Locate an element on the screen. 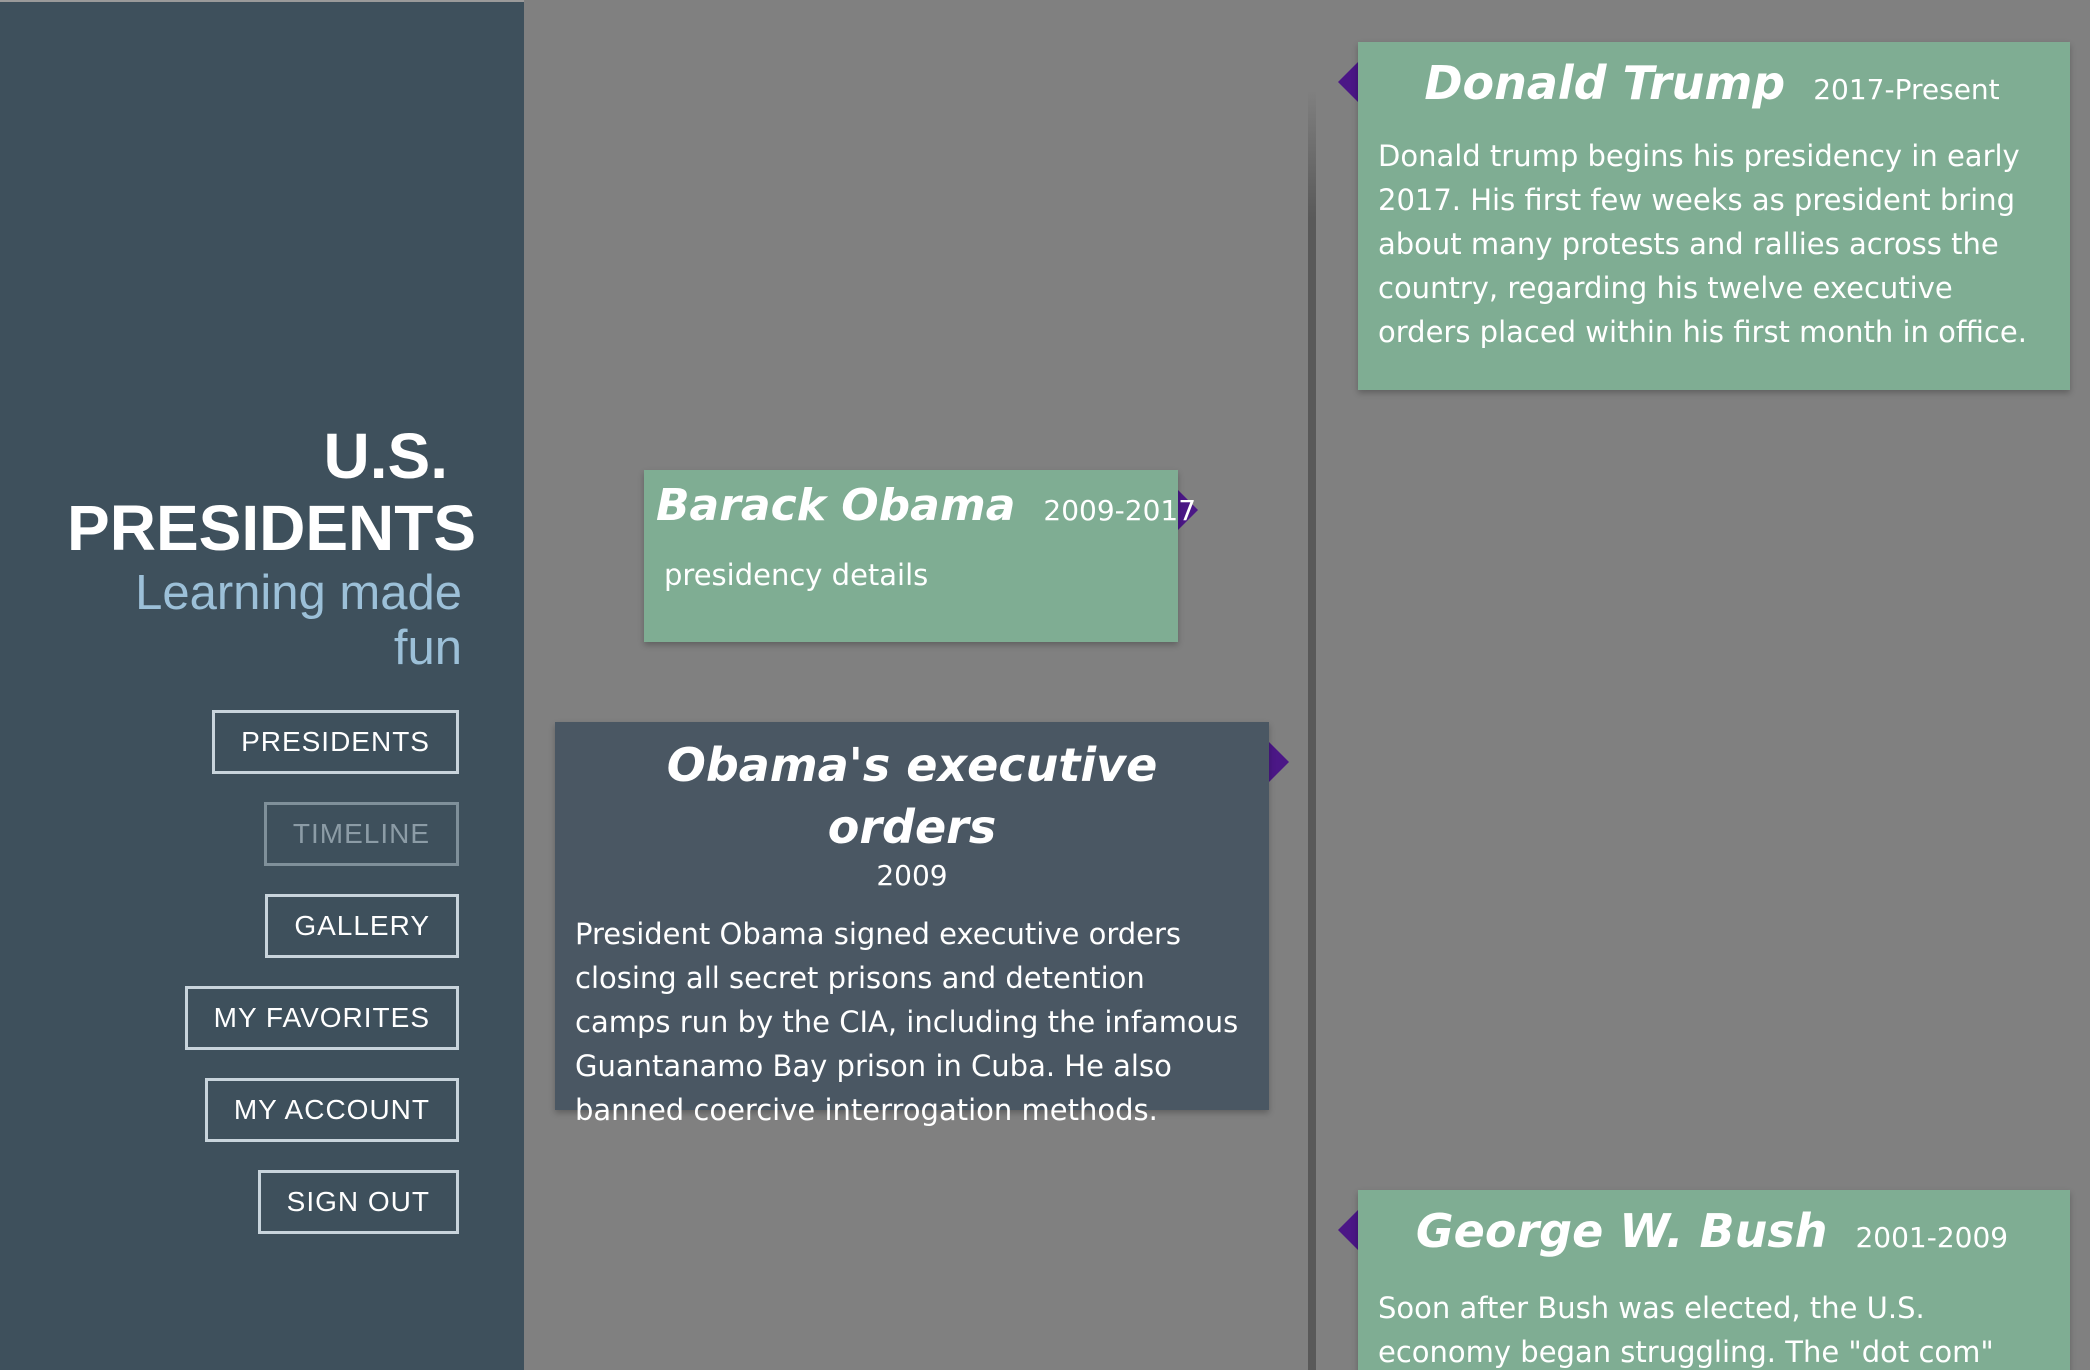 The height and width of the screenshot is (1370, 2090). term-years: 2001-2009 is located at coordinates (1932, 1237).